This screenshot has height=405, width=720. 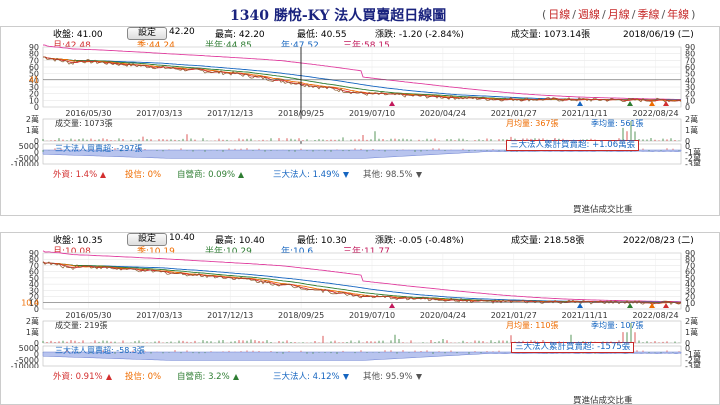 I want to click on ratio-foreign: 外資: 0.91%, so click(x=82, y=376).